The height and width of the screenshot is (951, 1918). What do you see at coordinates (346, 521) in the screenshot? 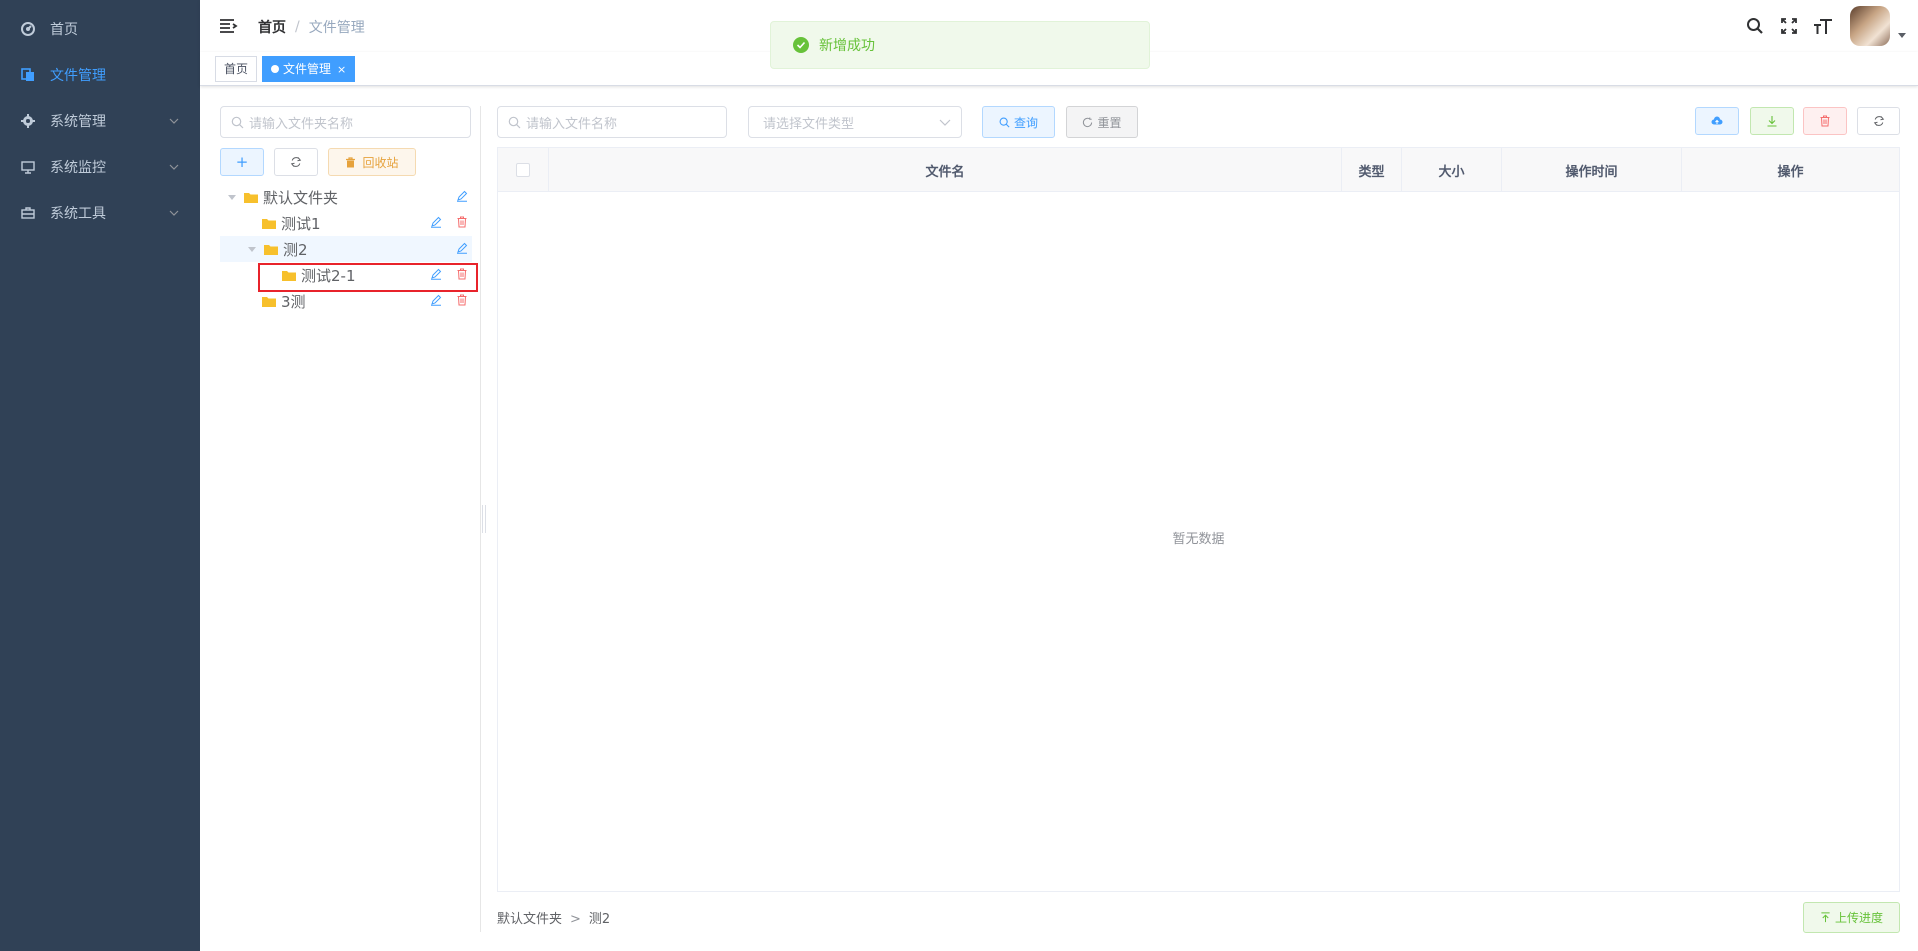
I see `folder-tree-panel: 请输入文件夹名称 + 回收站 默认文件夹 测试1 测2 测试2-1 3测` at bounding box center [346, 521].